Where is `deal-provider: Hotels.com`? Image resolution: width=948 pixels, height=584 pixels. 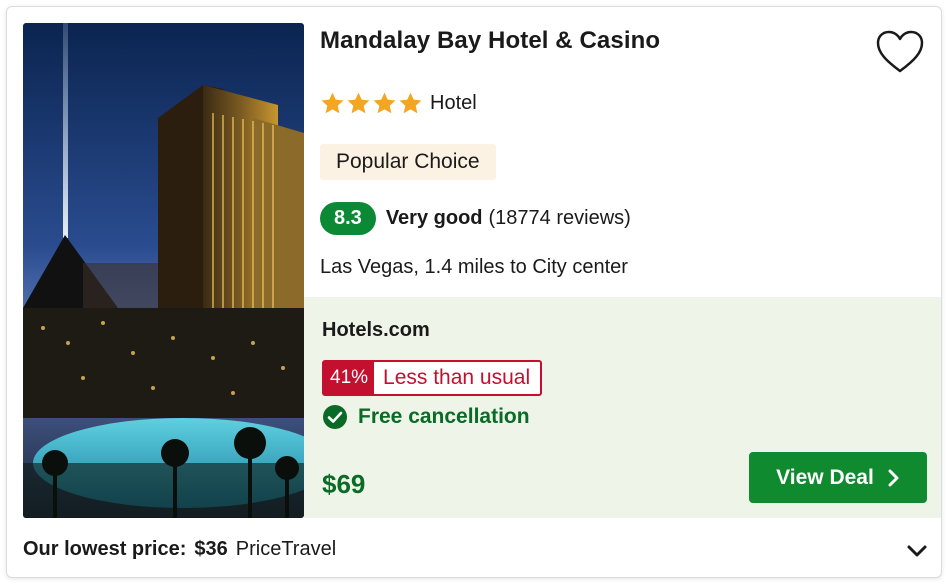 deal-provider: Hotels.com is located at coordinates (376, 330).